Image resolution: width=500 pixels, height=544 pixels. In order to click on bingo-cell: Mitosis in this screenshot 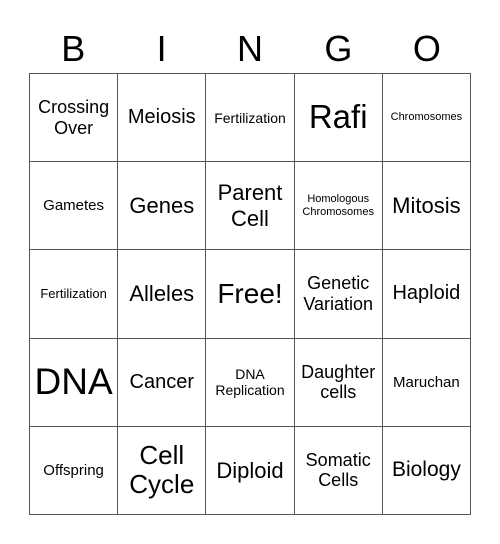, I will do `click(426, 206)`.